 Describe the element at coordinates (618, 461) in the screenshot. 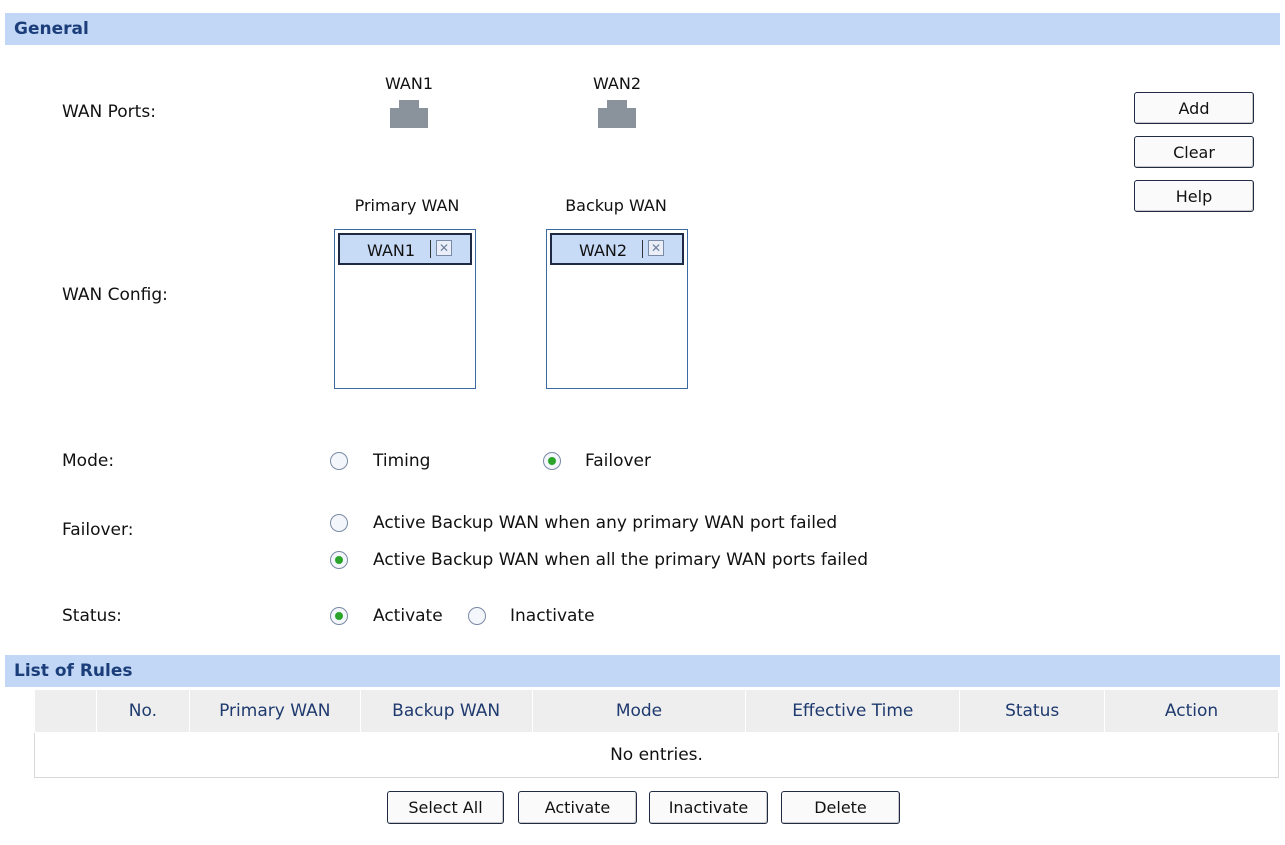

I see `mode-failover-label: Failover` at that location.